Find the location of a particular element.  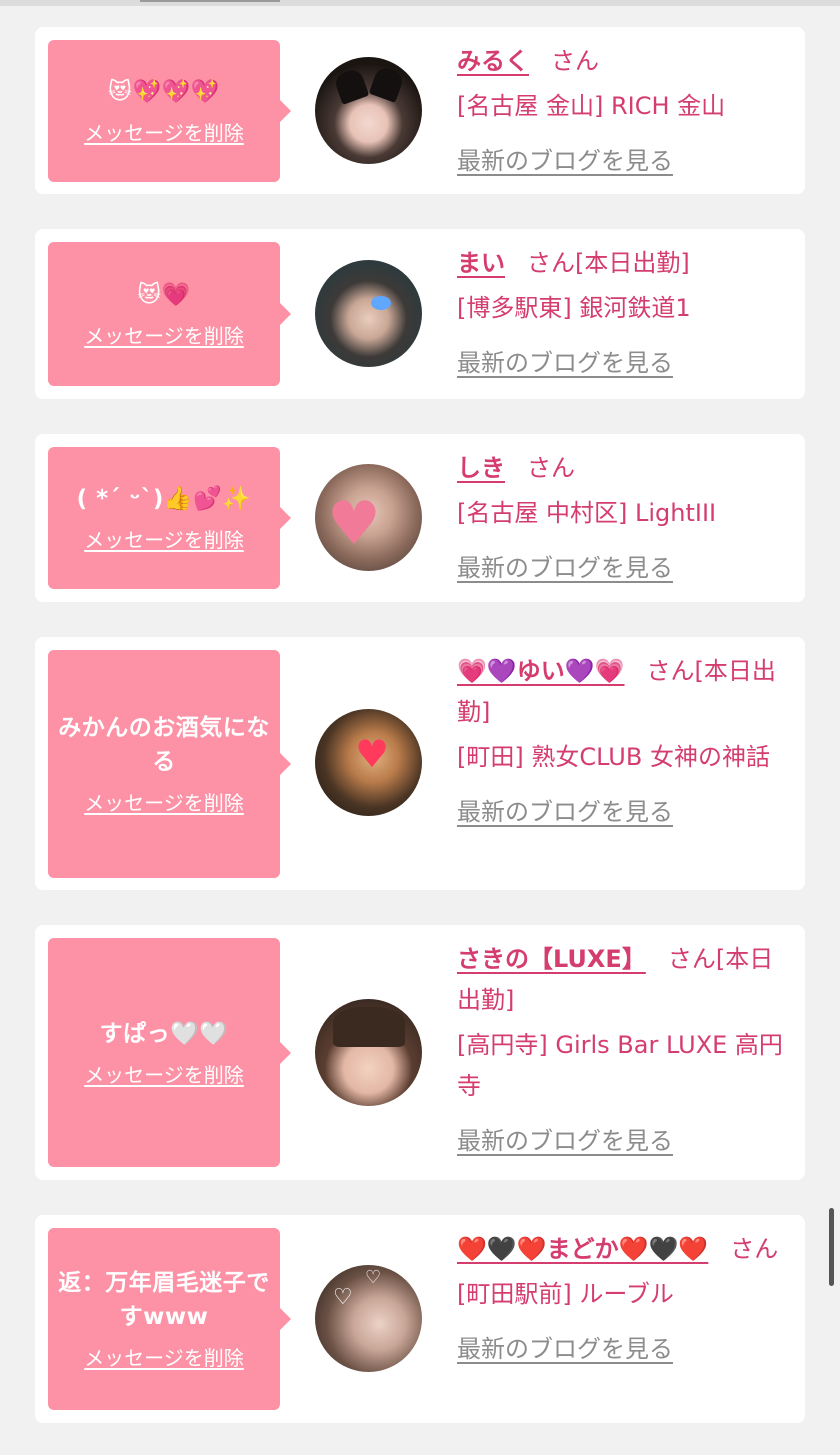

top-scroll-track is located at coordinates (420, 3).